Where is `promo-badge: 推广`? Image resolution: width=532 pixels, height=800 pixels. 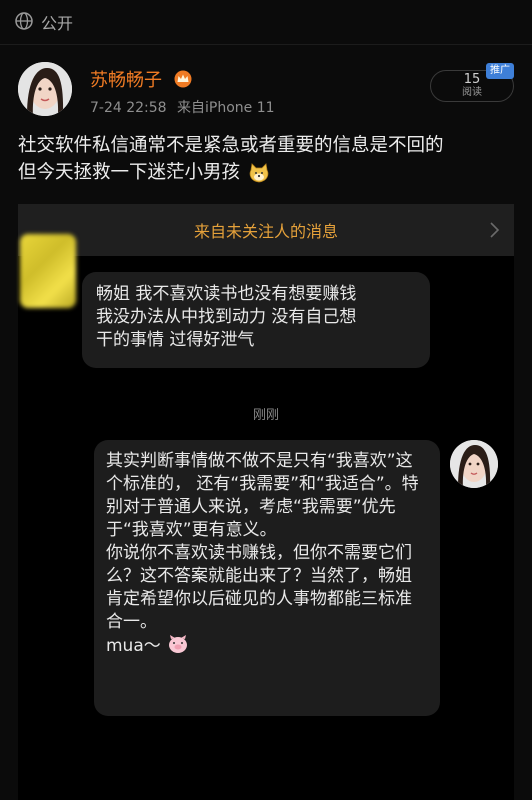 promo-badge: 推广 is located at coordinates (500, 71).